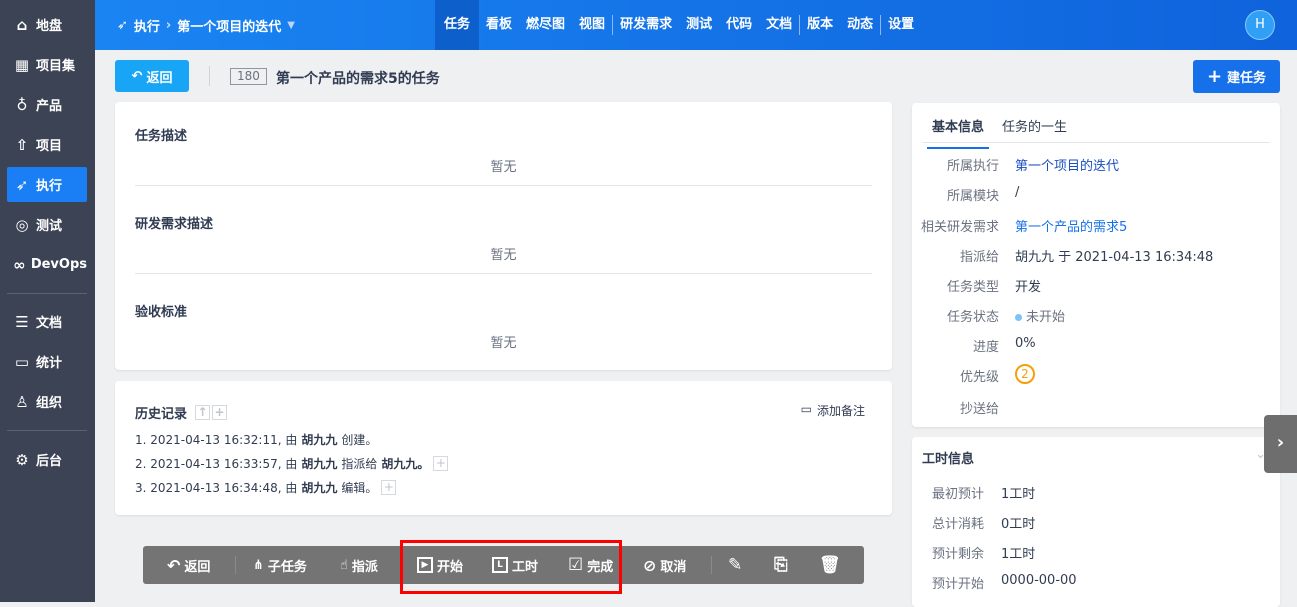 This screenshot has height=607, width=1297. Describe the element at coordinates (511, 567) in the screenshot. I see `highlight-box` at that location.